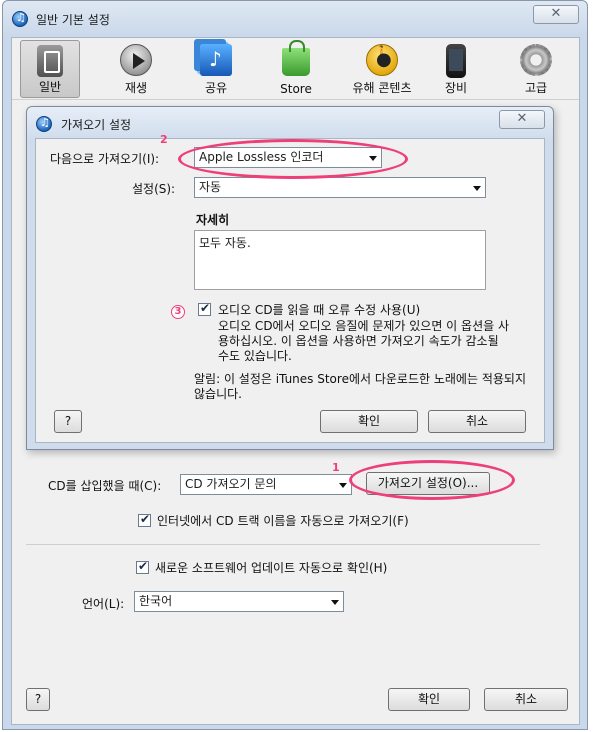 The image size is (594, 732). What do you see at coordinates (164, 139) in the screenshot?
I see `annotation-marker-2: 2` at bounding box center [164, 139].